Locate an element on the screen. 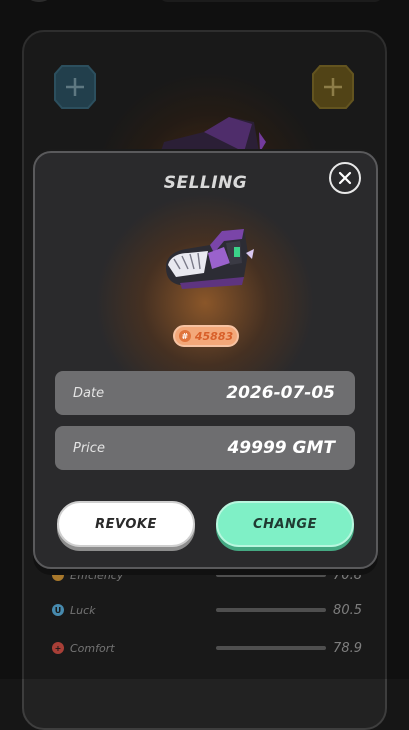  close-icon is located at coordinates (345, 178).